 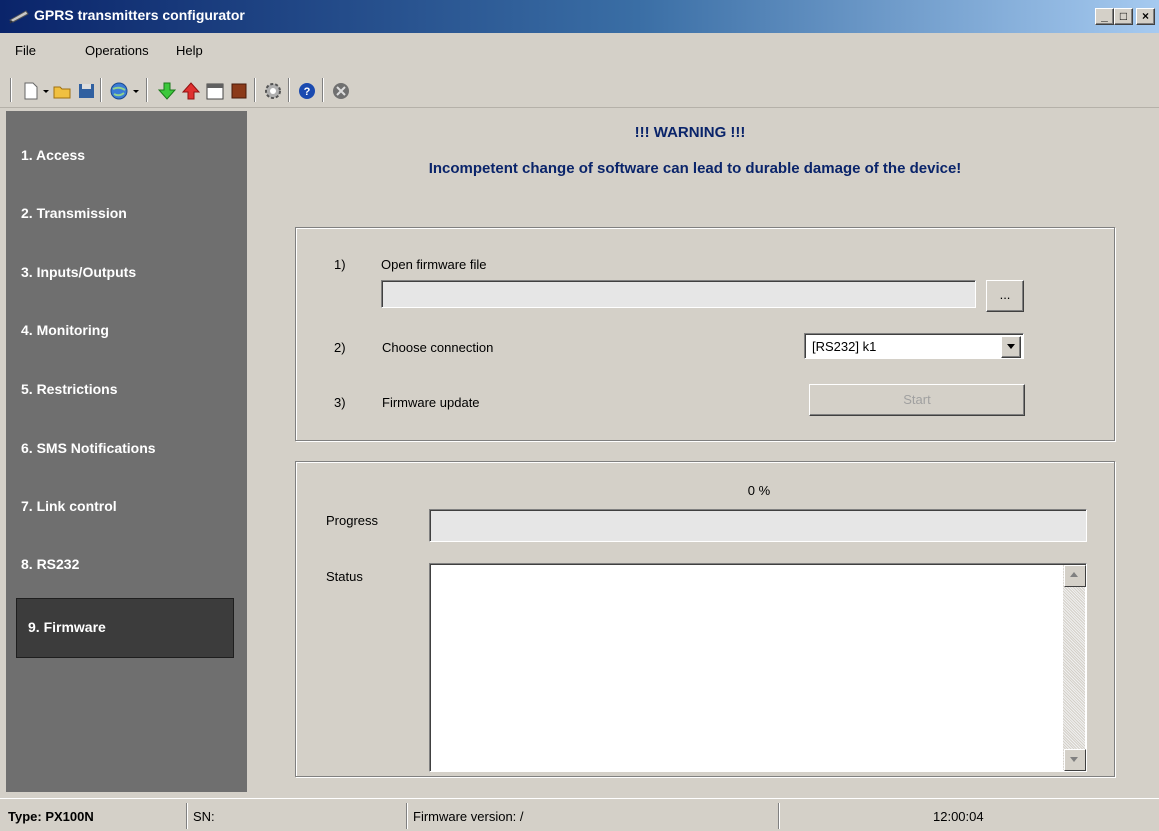 What do you see at coordinates (139, 15) in the screenshot?
I see `window-title: GPRS transmitters configurator` at bounding box center [139, 15].